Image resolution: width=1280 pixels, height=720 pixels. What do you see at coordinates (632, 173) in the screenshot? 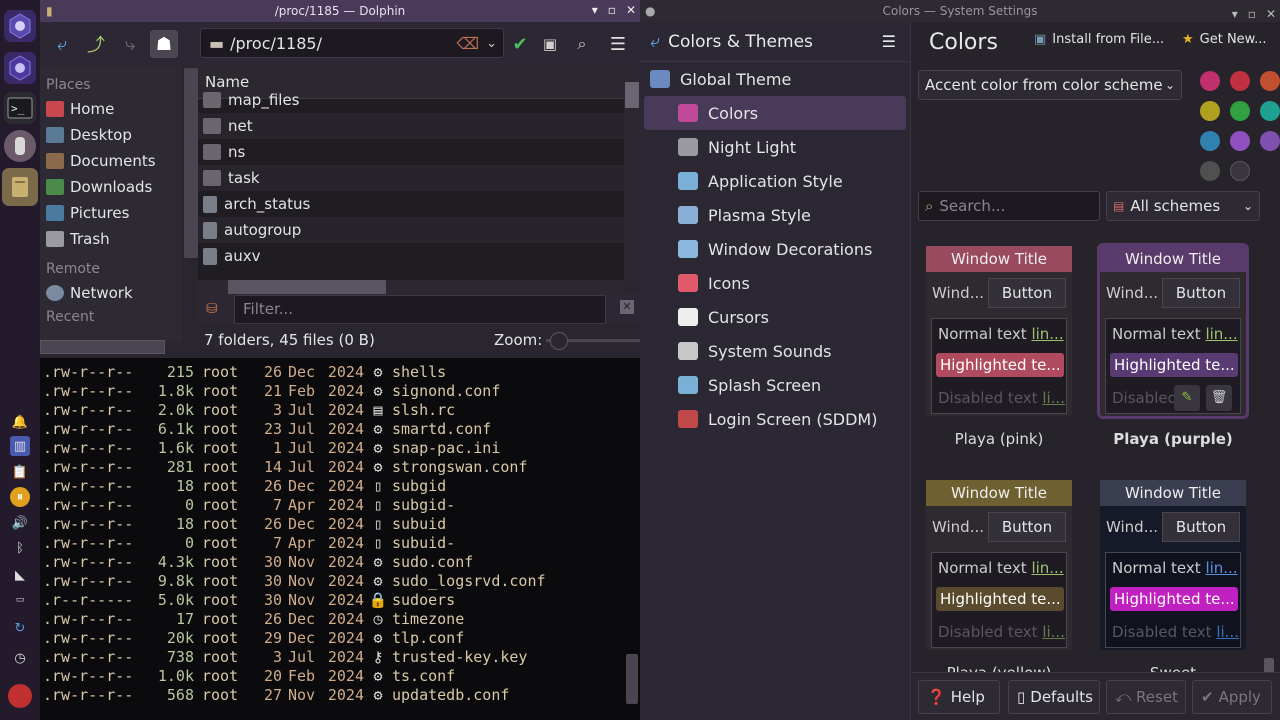
I see `filelist-vscroll` at bounding box center [632, 173].